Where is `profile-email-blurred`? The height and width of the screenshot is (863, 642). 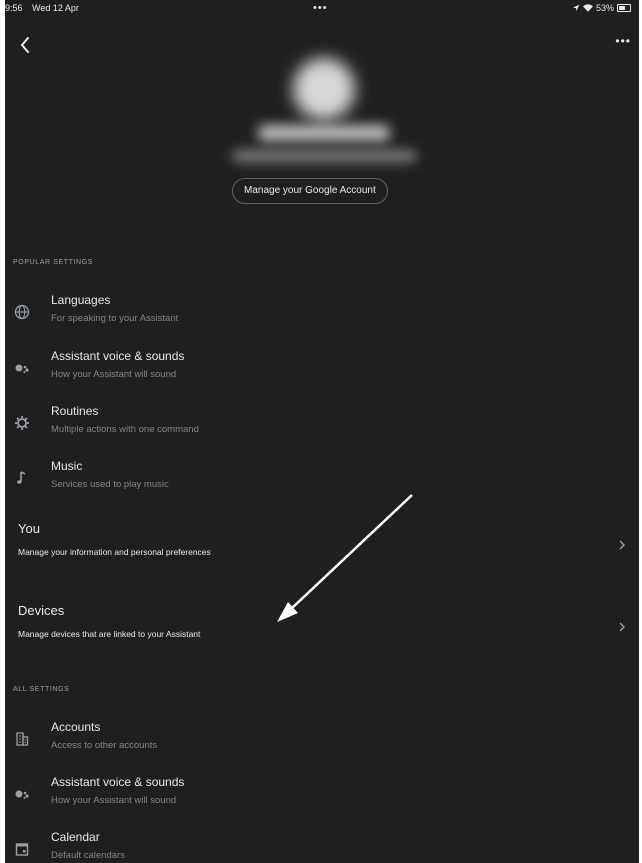 profile-email-blurred is located at coordinates (324, 156).